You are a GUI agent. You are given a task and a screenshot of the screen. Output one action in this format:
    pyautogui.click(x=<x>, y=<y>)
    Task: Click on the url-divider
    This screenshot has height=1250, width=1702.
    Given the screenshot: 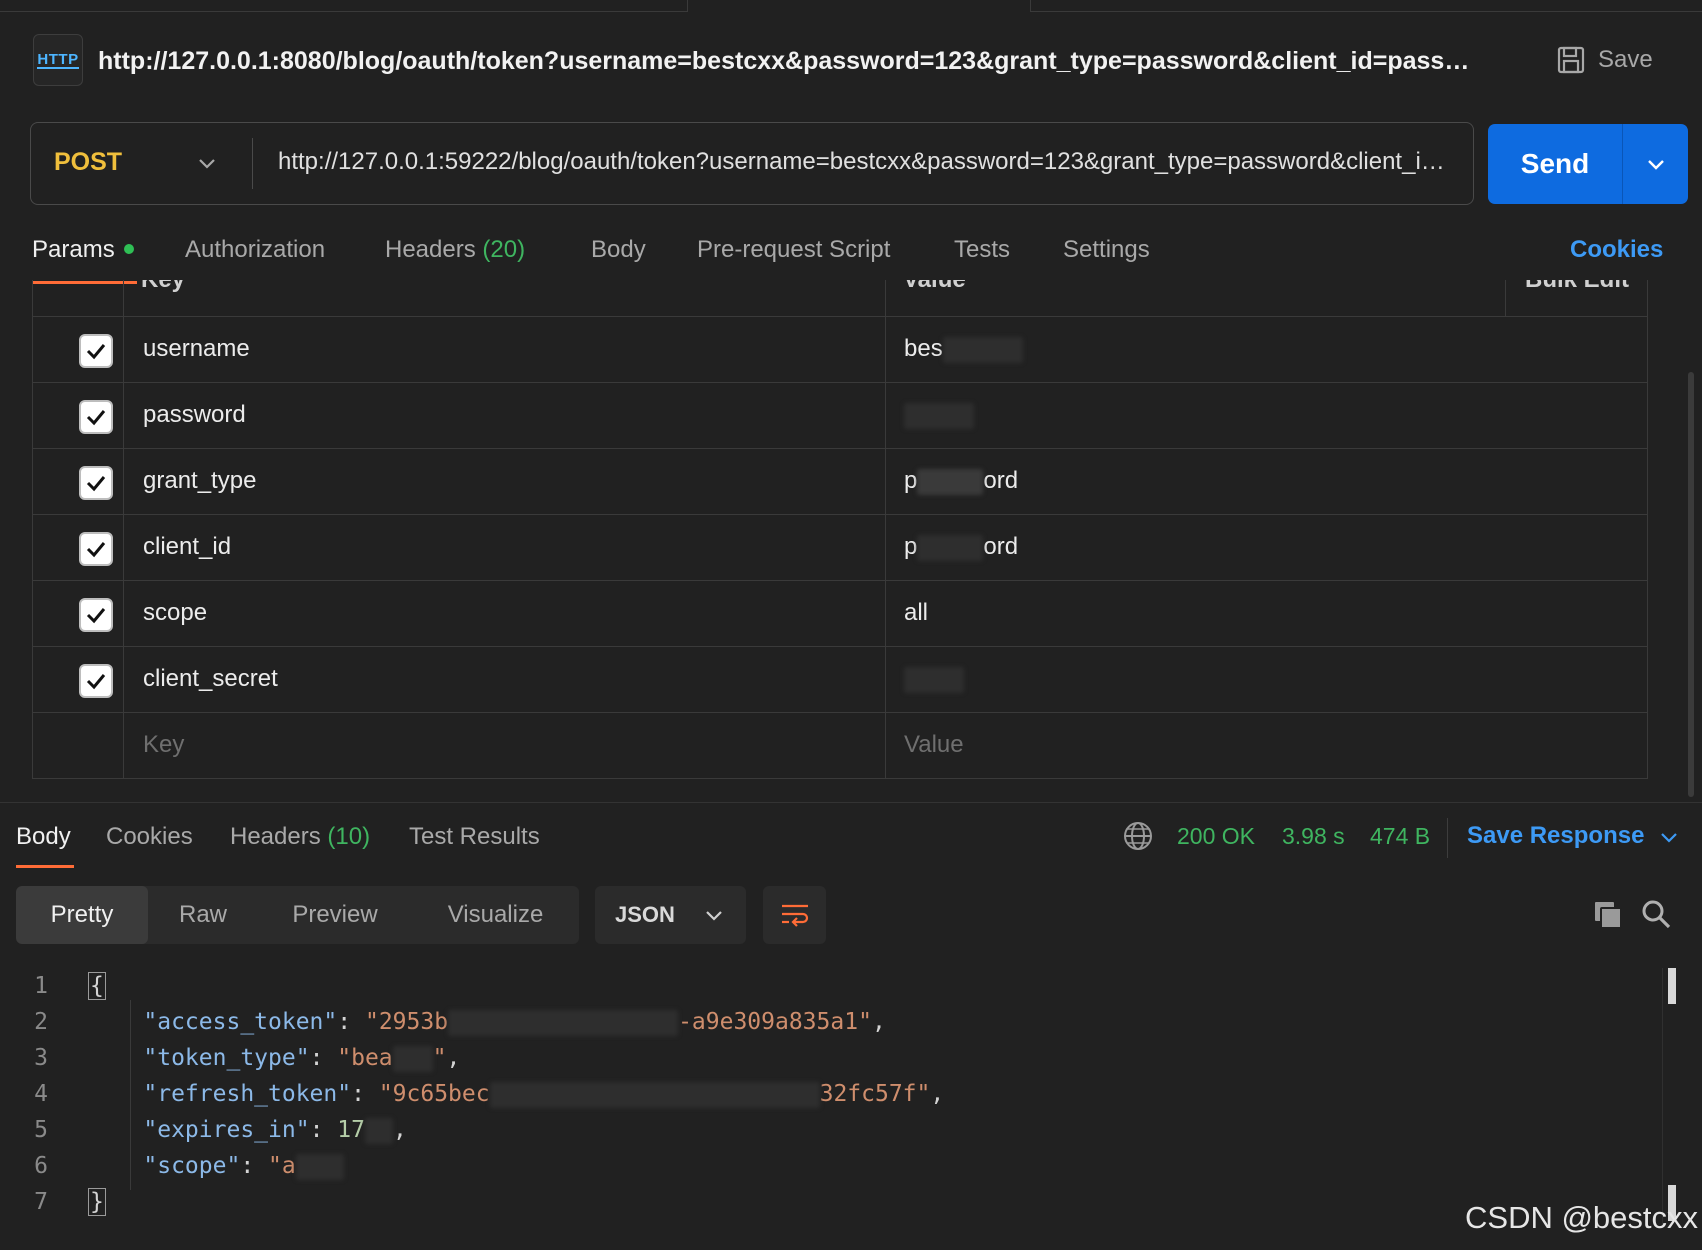 What is the action you would take?
    pyautogui.click(x=252, y=163)
    